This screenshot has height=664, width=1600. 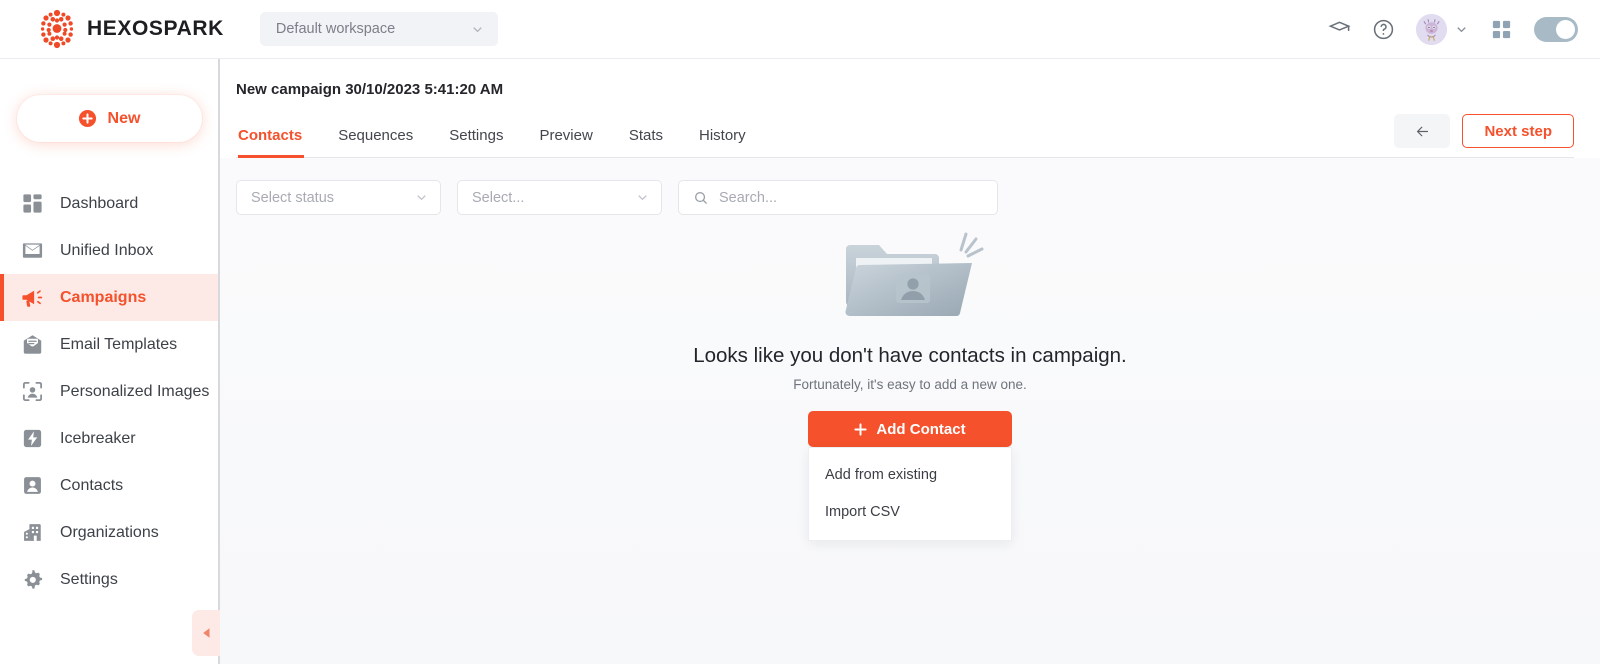 I want to click on next-step-label: Next step, so click(x=1518, y=131).